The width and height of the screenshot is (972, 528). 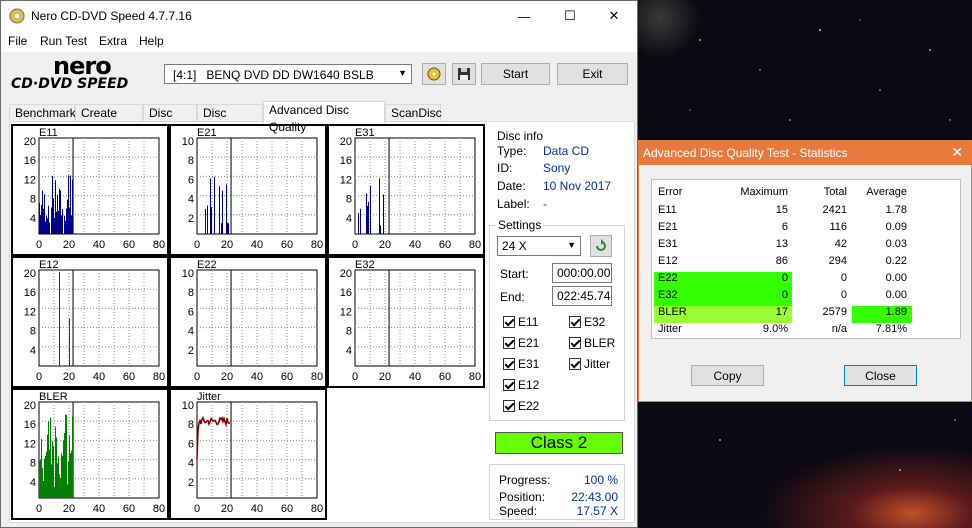 I want to click on menu-run-test: Run Test, so click(x=63, y=41).